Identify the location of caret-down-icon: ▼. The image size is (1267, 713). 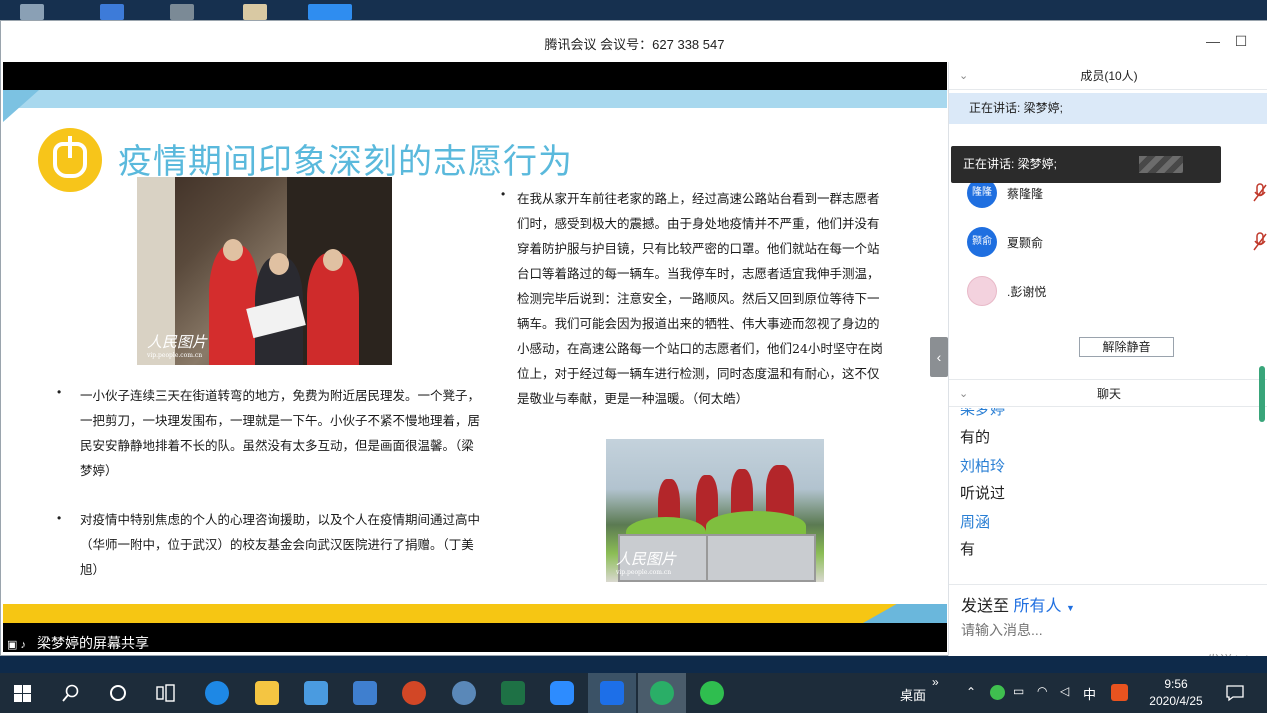
(1070, 608).